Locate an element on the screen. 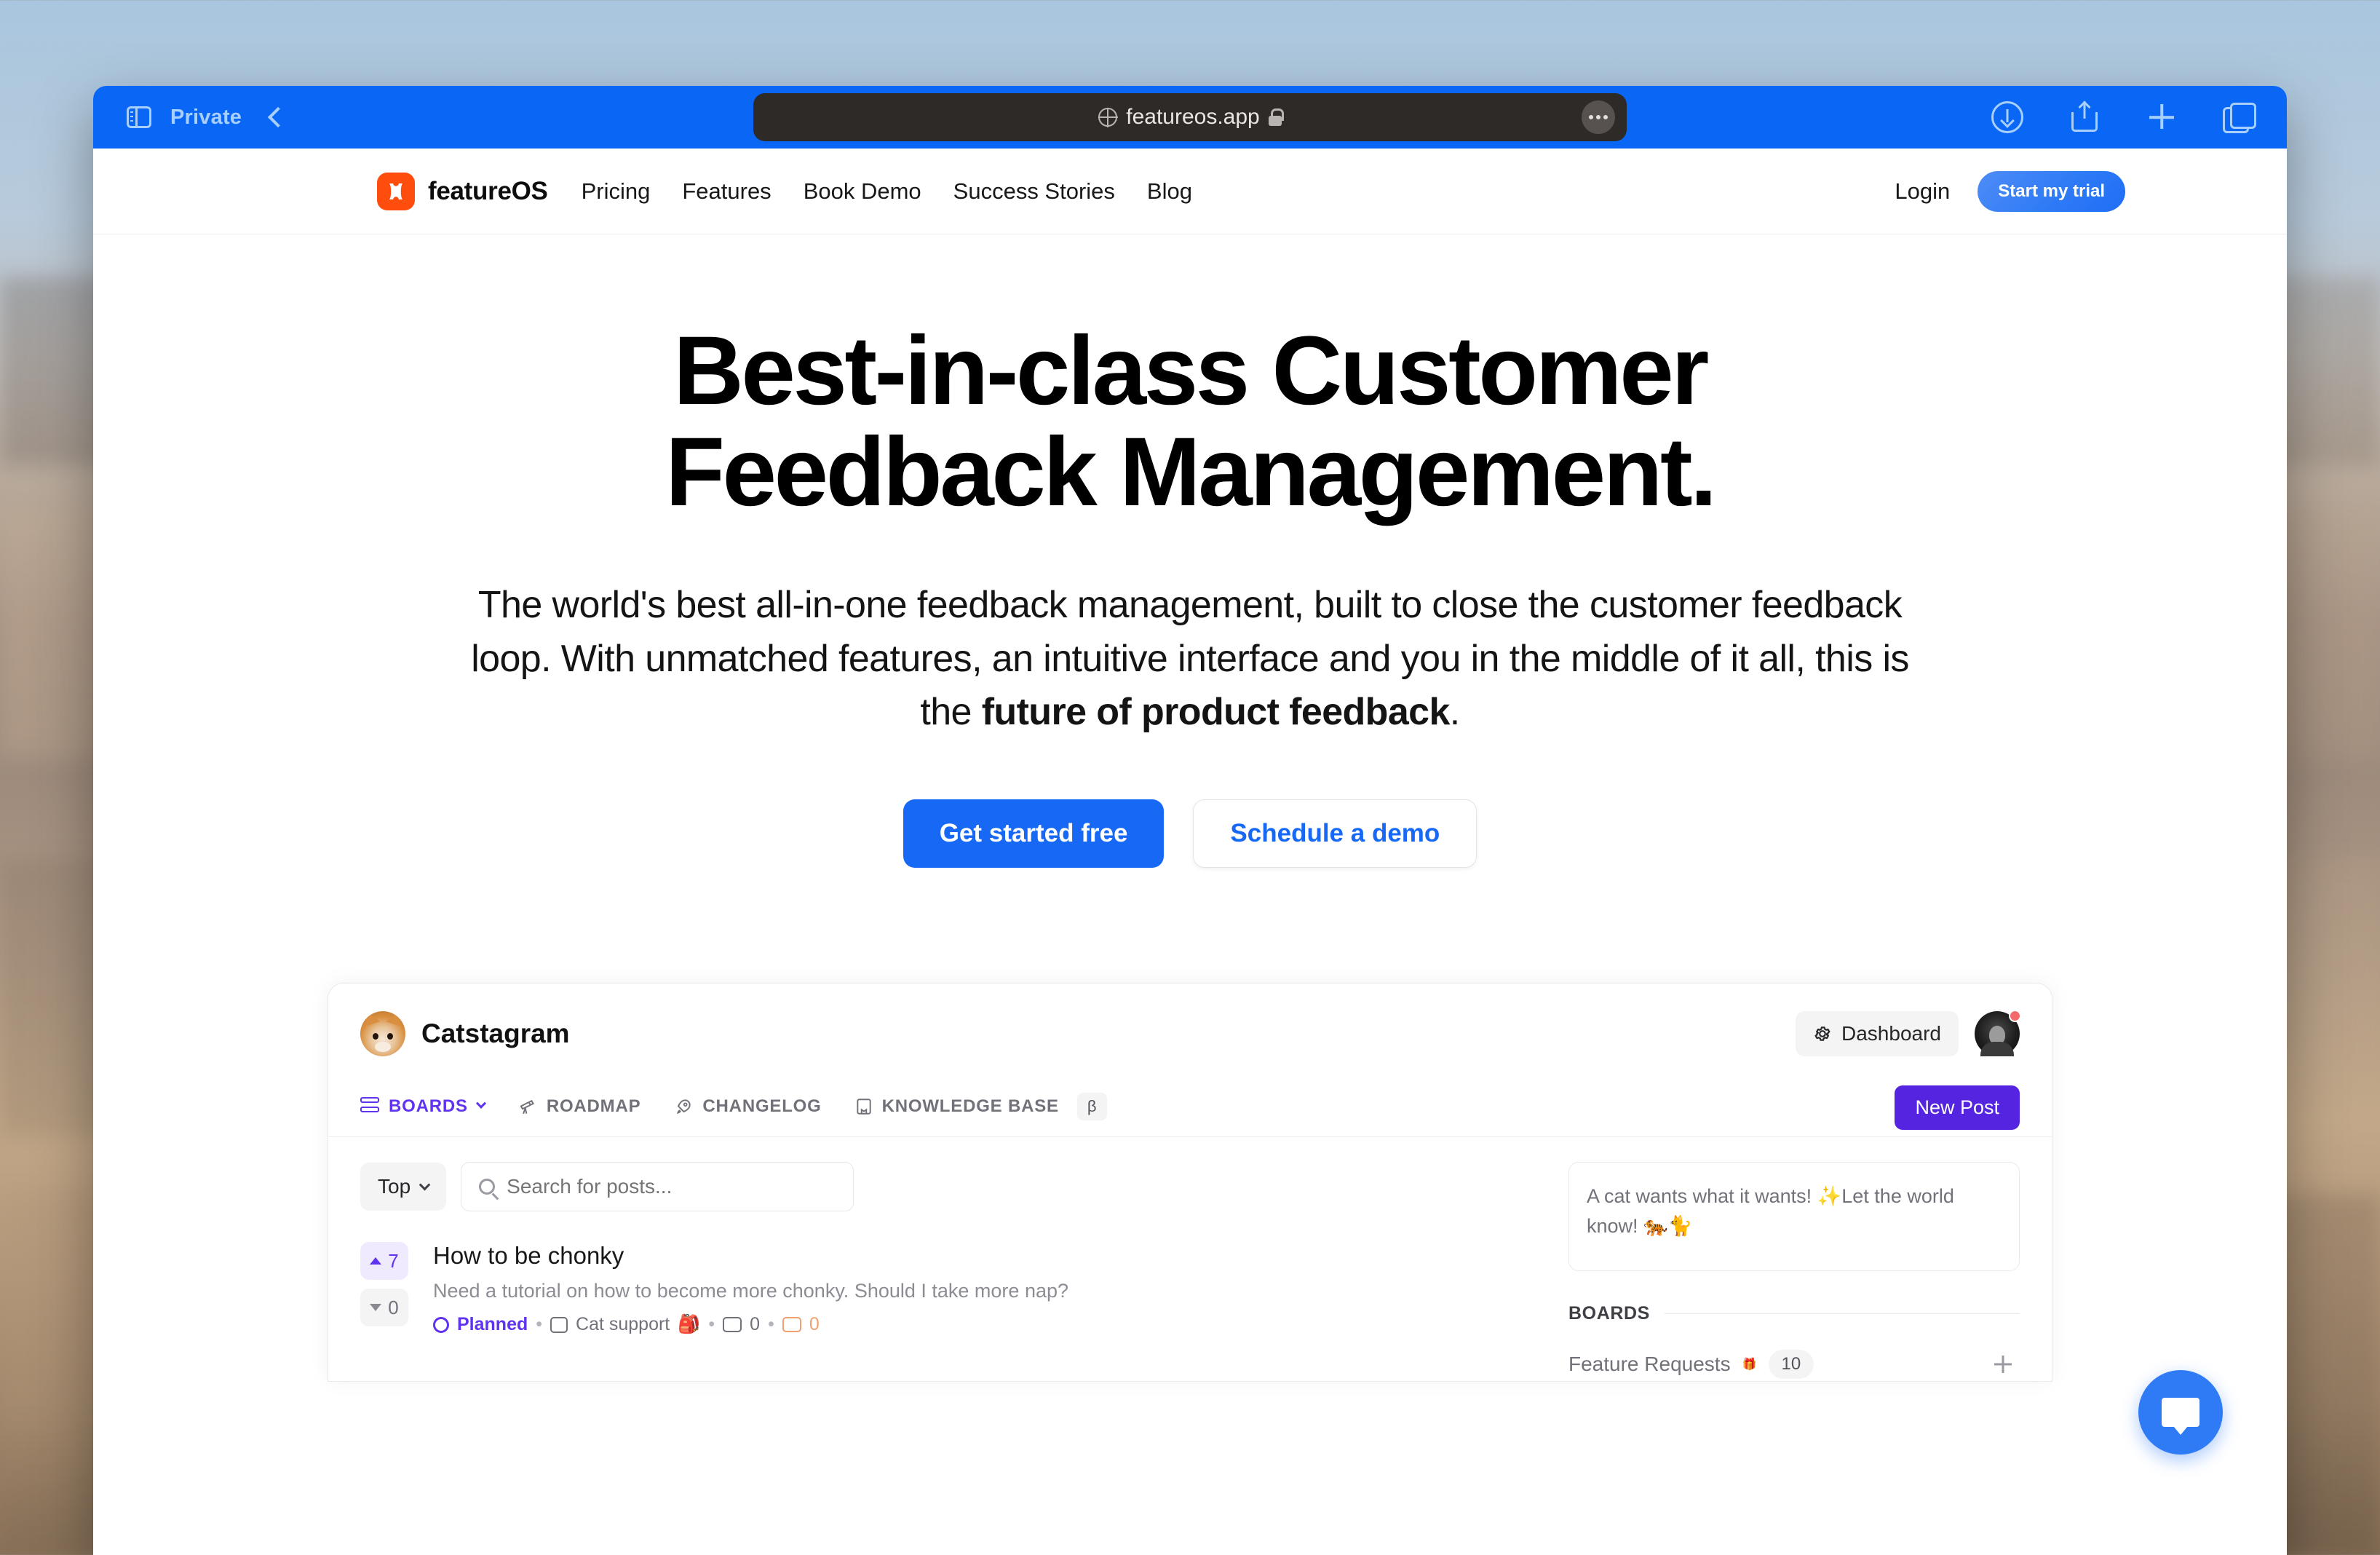 The width and height of the screenshot is (2380, 1555). sidebar-item-feature-requests: Feature Requests 🎁 10 is located at coordinates (1794, 1364).